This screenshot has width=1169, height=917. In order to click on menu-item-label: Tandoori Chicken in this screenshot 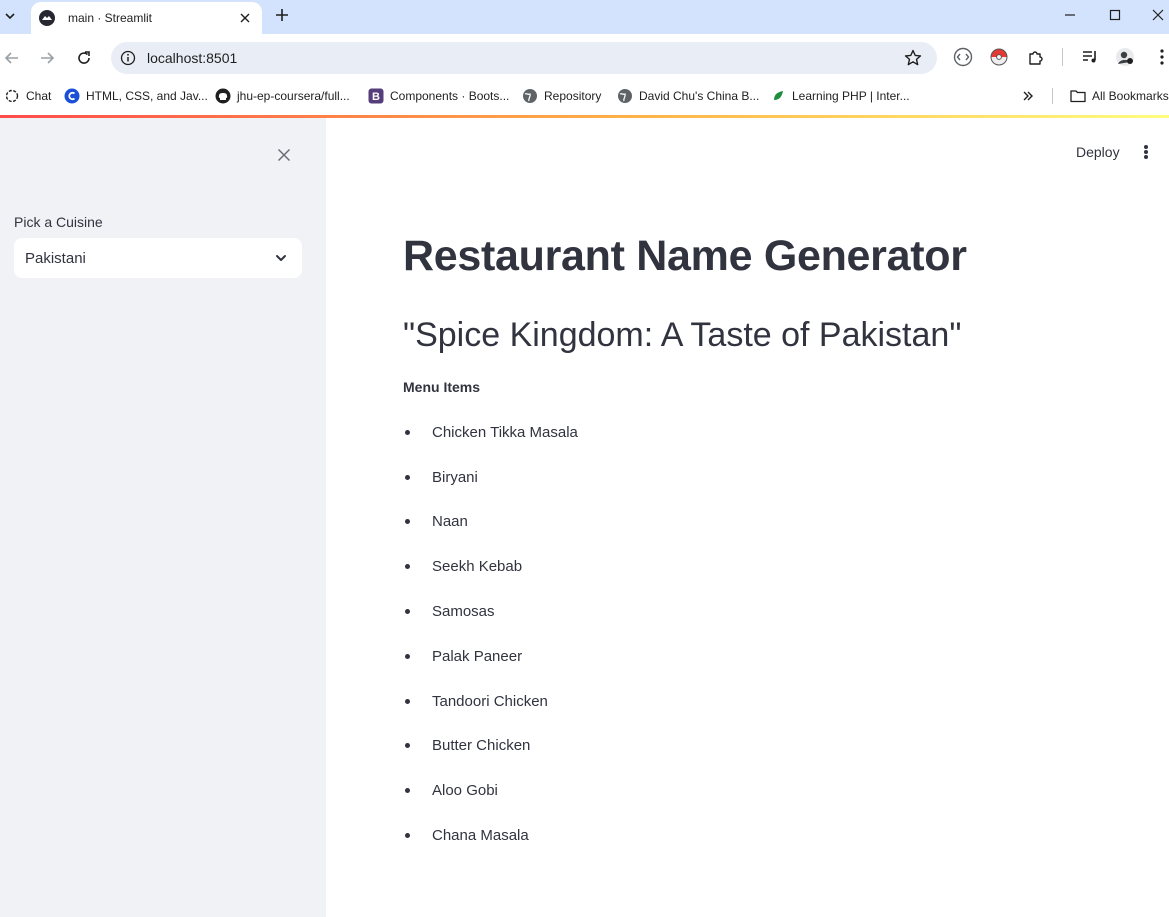, I will do `click(490, 701)`.